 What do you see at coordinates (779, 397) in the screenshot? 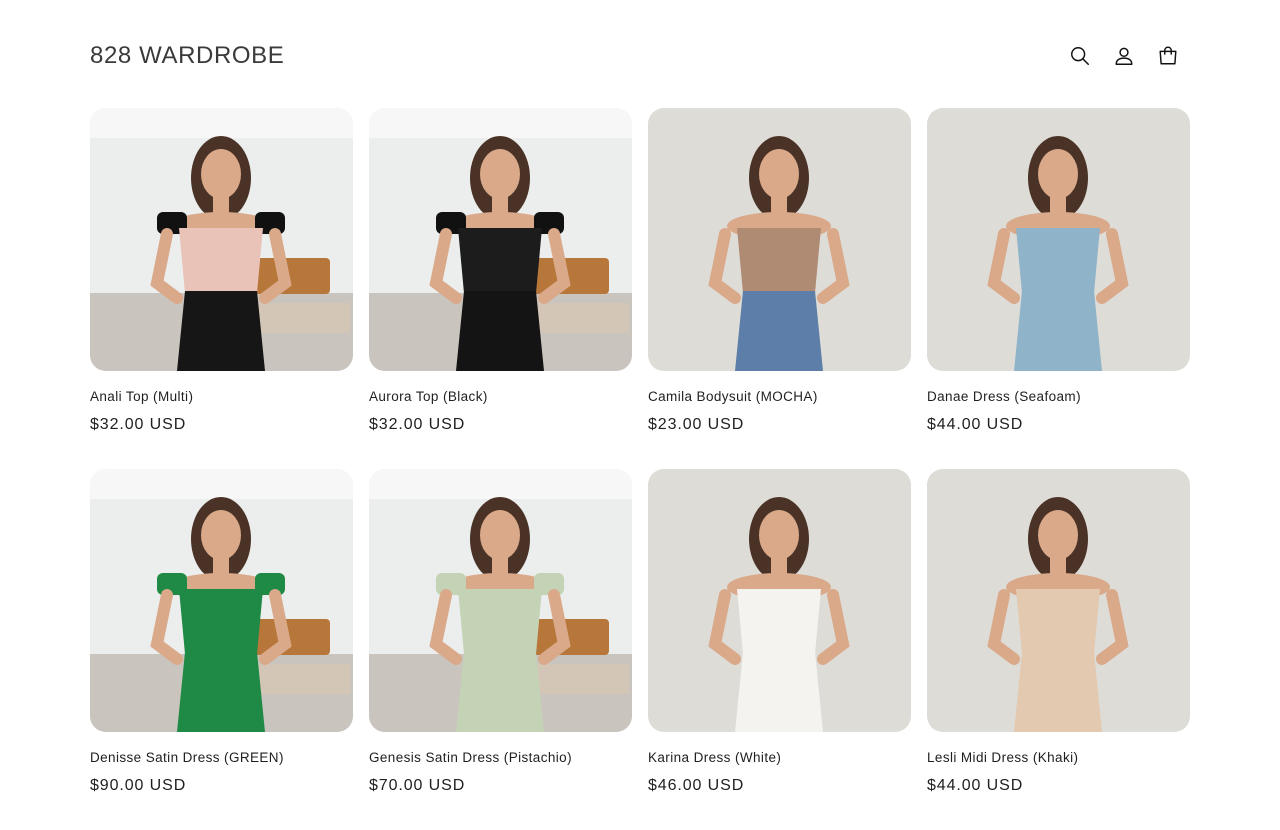
I see `product-title: Camila Bodysuit (MOCHA)` at bounding box center [779, 397].